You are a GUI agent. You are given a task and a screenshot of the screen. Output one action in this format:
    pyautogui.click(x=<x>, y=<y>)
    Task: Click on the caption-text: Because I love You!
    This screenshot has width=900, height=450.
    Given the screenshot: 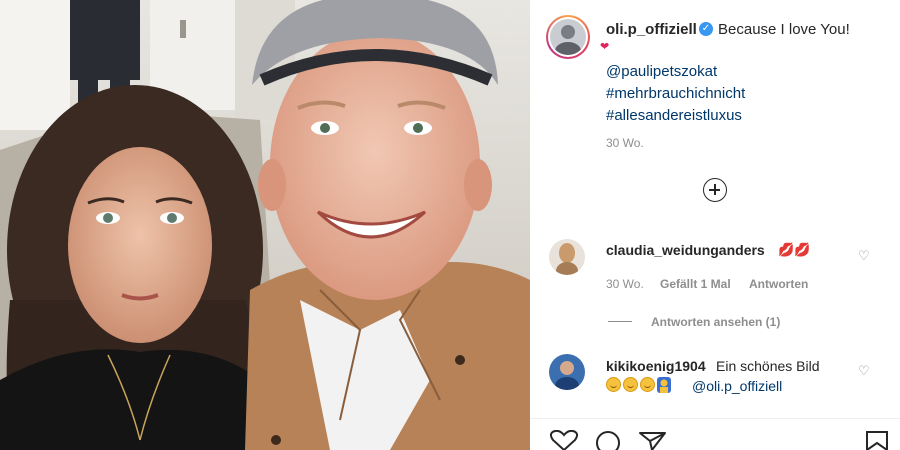 What is the action you would take?
    pyautogui.click(x=784, y=29)
    